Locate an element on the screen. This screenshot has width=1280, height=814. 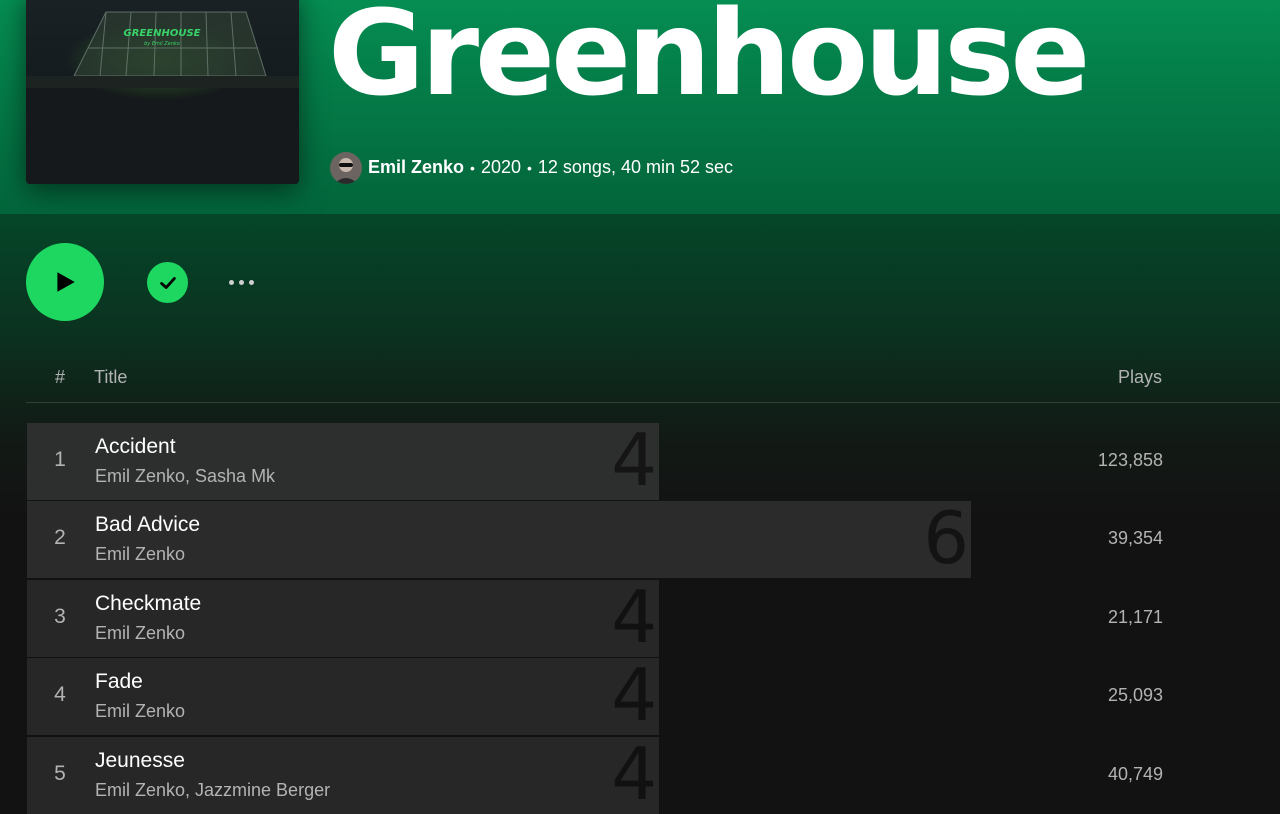
track-artists: Emil Zenko, Sasha Mk is located at coordinates (185, 476).